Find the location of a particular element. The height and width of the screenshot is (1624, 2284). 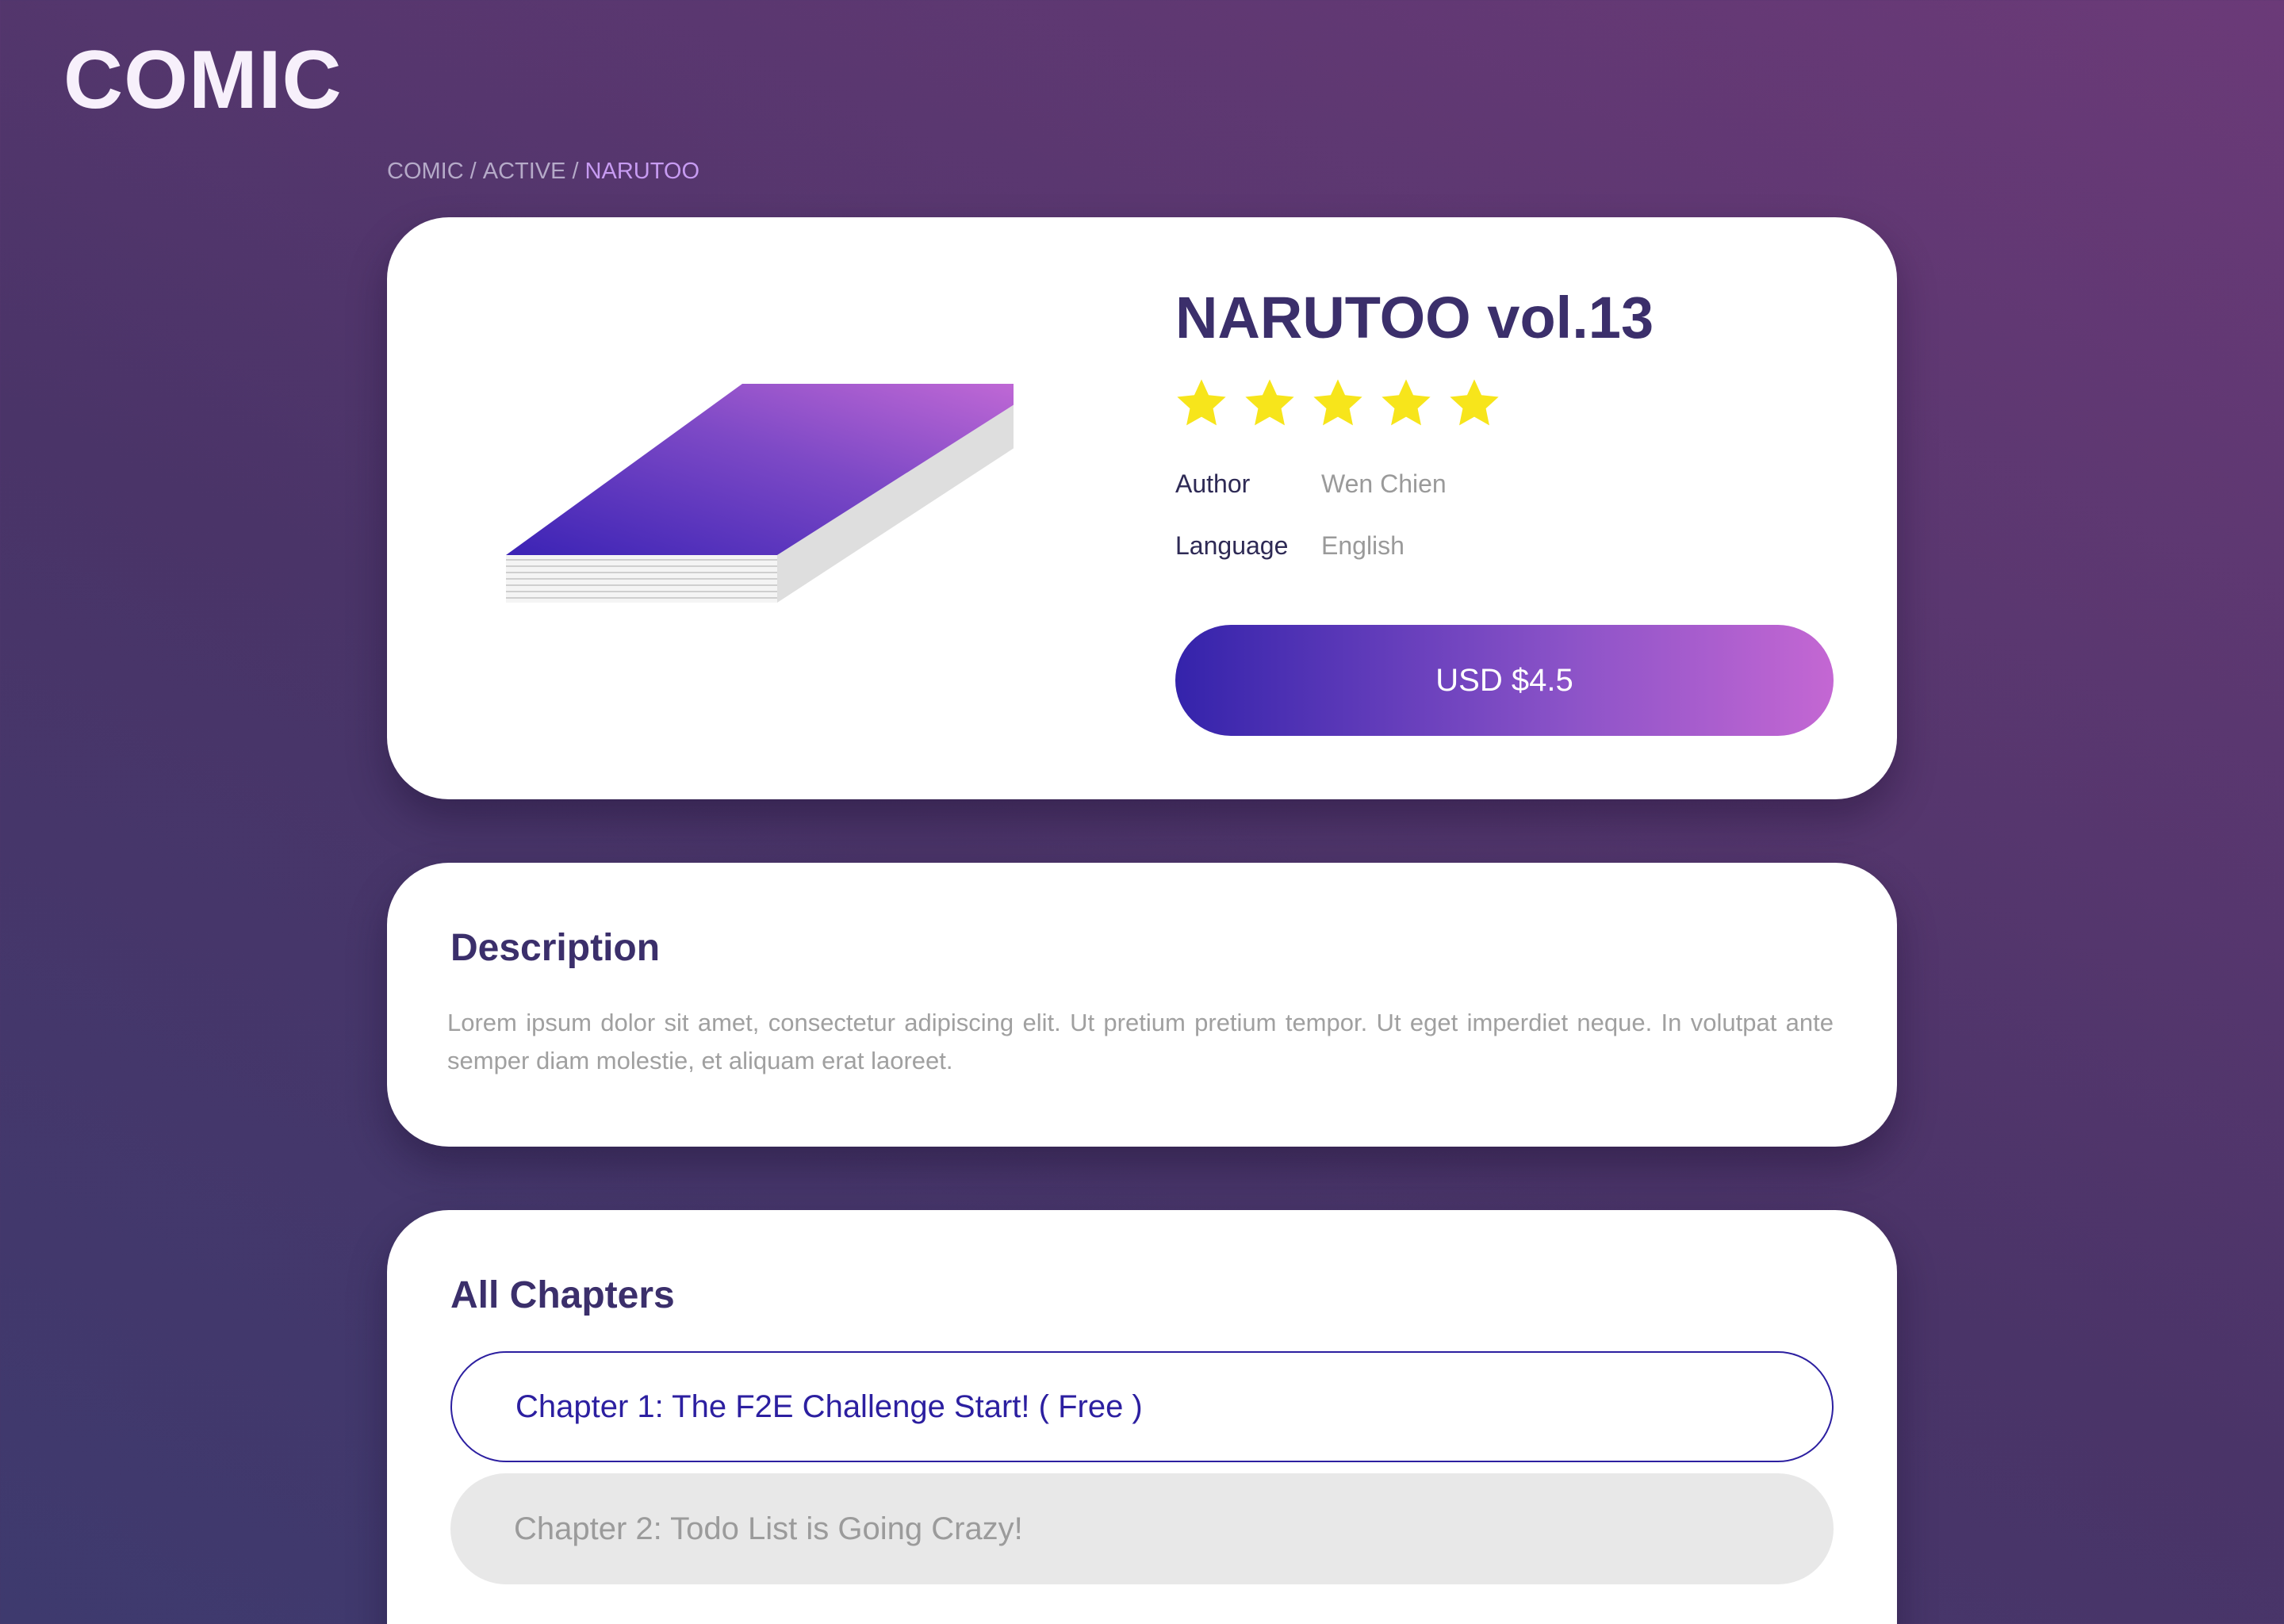

breadcrumb-item-active: ACTIVE is located at coordinates (524, 171).